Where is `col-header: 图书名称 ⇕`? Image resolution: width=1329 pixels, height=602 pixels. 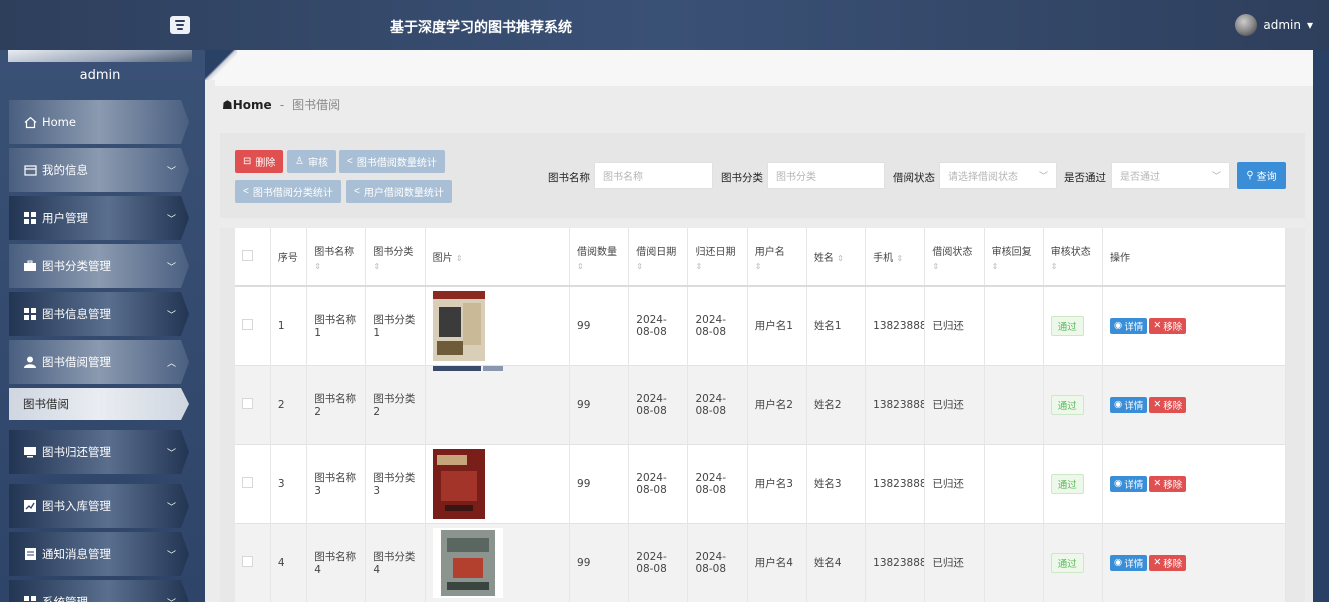 col-header: 图书名称 ⇕ is located at coordinates (336, 257).